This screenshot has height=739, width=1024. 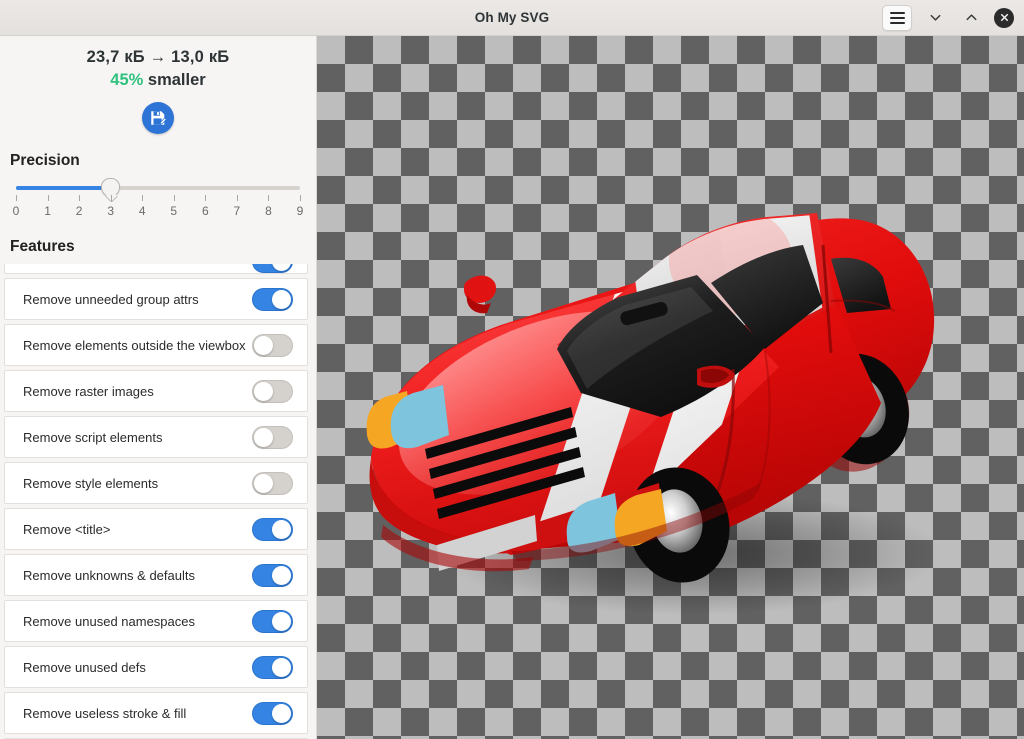 I want to click on close-icon, so click(x=1004, y=17).